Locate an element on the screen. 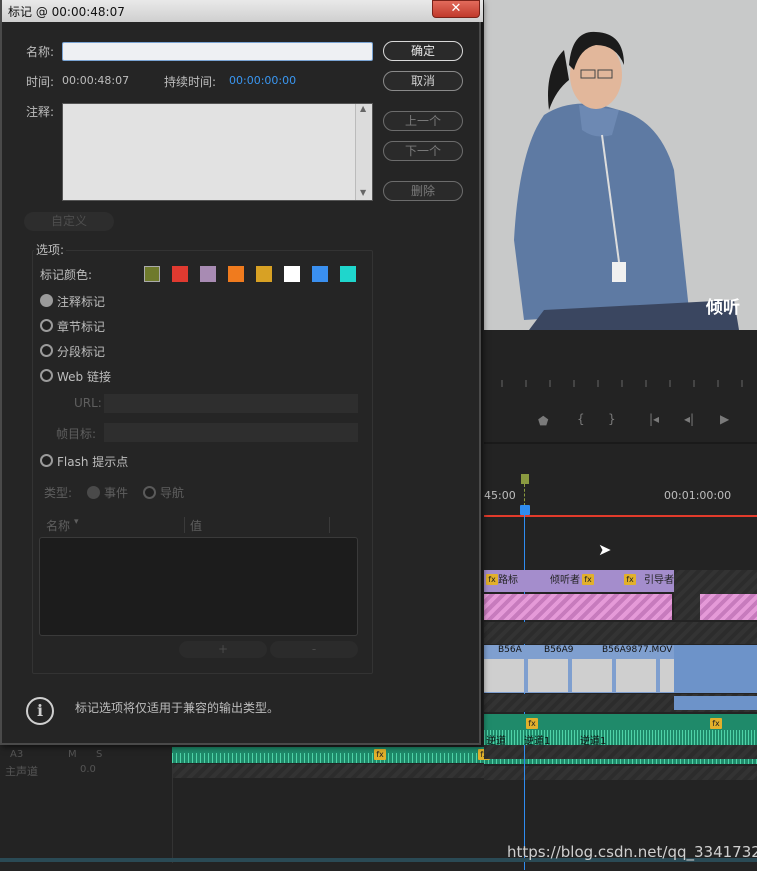  frame-target-input is located at coordinates (231, 432).